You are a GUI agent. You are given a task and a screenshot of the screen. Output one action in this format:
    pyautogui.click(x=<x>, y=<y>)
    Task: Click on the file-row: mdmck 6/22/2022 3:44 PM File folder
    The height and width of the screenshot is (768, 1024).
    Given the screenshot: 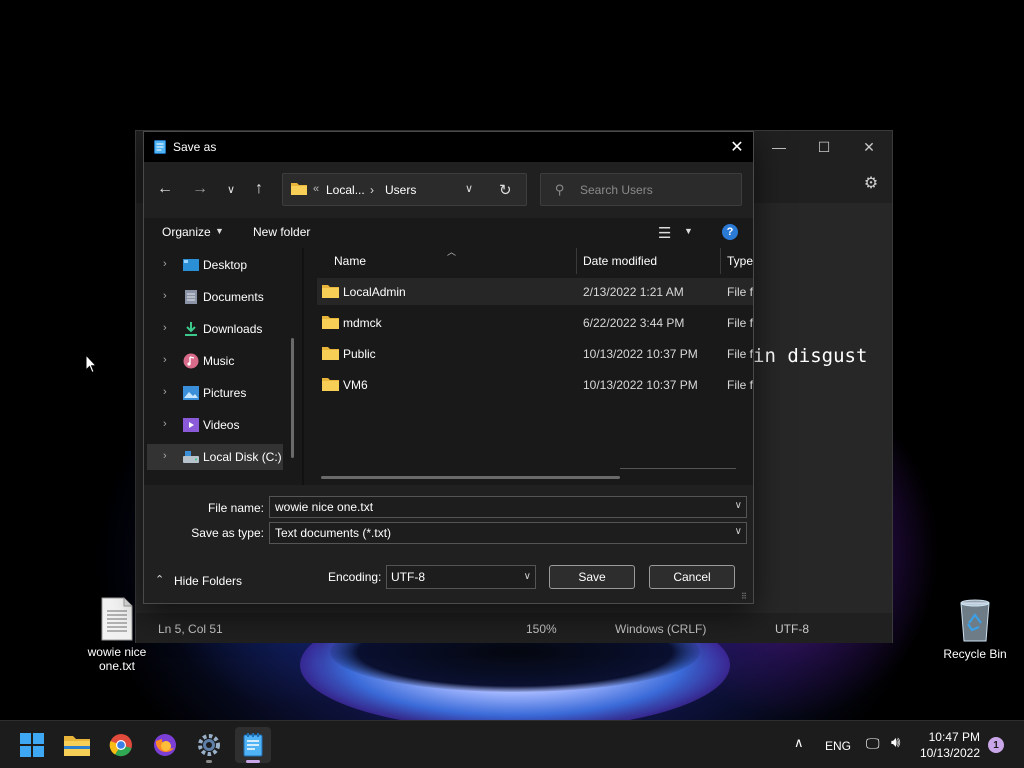 What is the action you would take?
    pyautogui.click(x=535, y=322)
    